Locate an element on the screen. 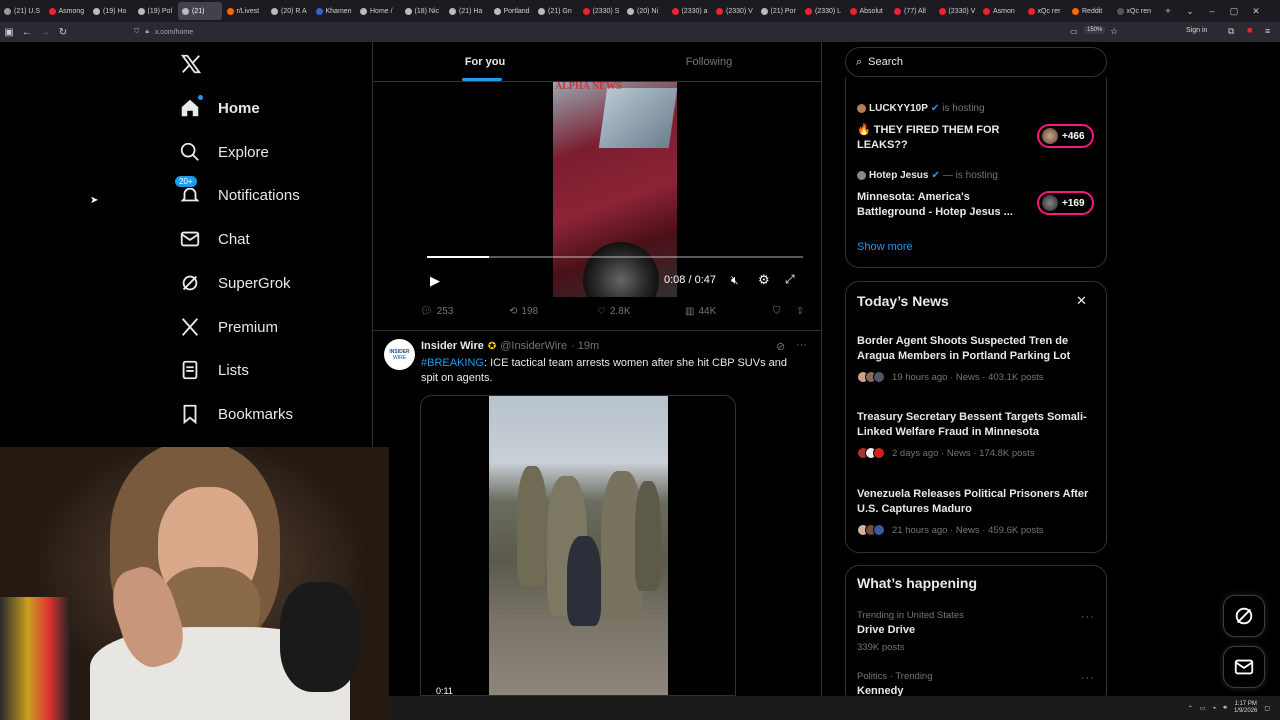 The height and width of the screenshot is (720, 1280). browser-tab: xQc rer is located at coordinates (1046, 11).